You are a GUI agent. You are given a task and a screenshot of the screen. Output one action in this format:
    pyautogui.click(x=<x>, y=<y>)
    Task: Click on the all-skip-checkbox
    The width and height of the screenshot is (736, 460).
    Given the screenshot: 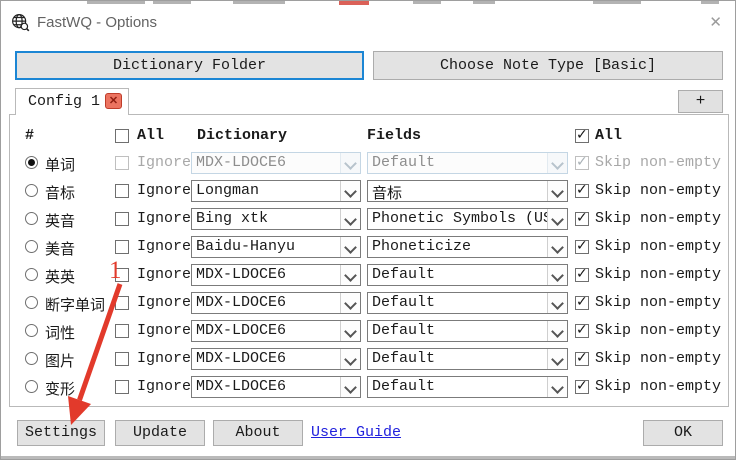 What is the action you would take?
    pyautogui.click(x=582, y=135)
    